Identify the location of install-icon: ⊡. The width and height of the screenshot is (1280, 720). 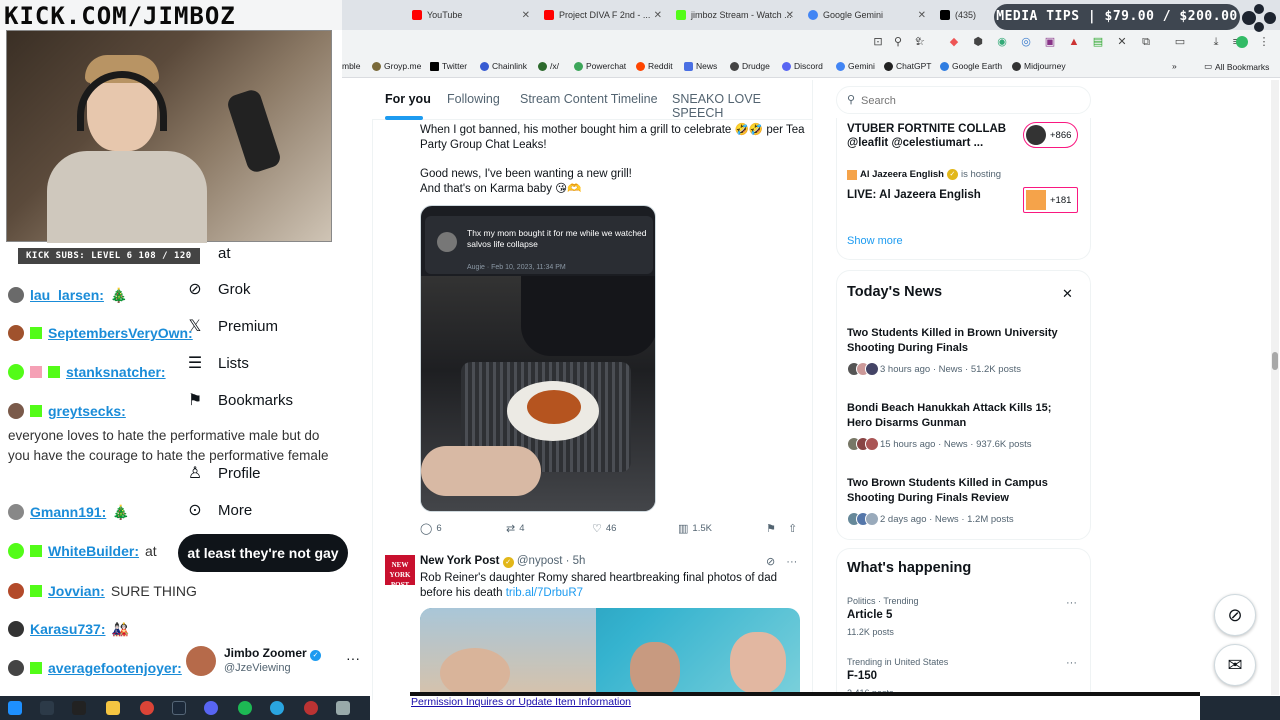
(878, 42).